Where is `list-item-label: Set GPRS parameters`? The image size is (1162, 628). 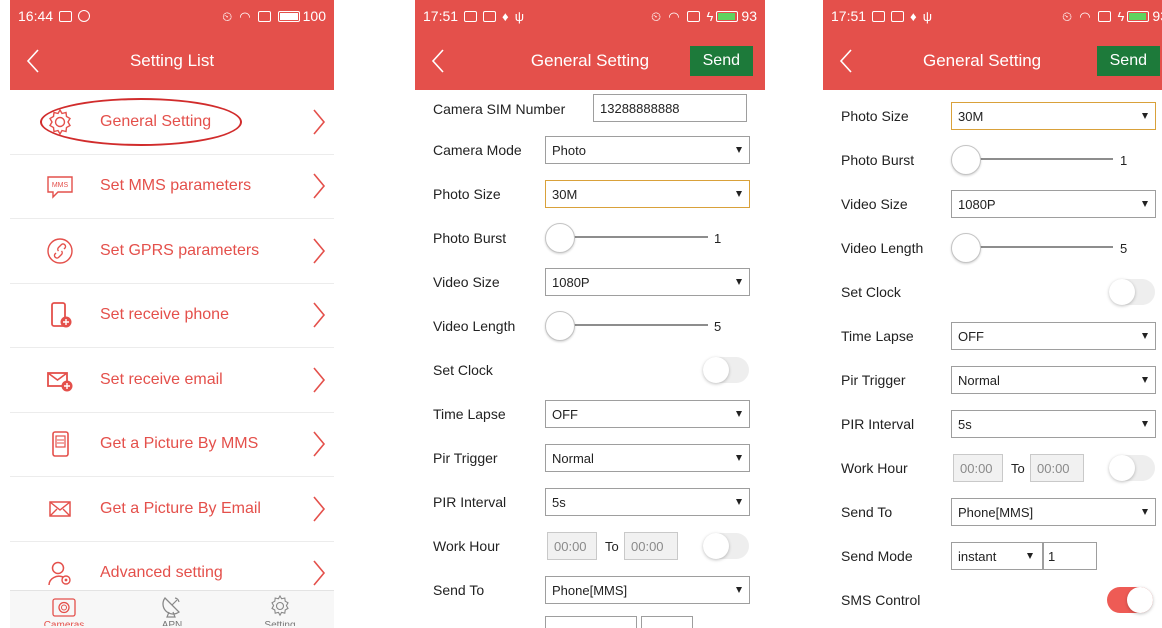
list-item-label: Set GPRS parameters is located at coordinates (180, 250).